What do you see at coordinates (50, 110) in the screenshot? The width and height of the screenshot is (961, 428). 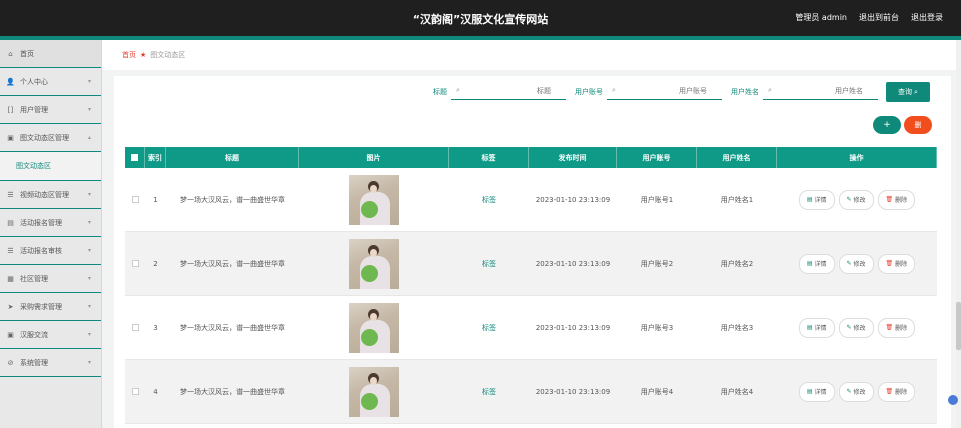 I see `sidebar-item-users: [] 用户管理 ▾` at bounding box center [50, 110].